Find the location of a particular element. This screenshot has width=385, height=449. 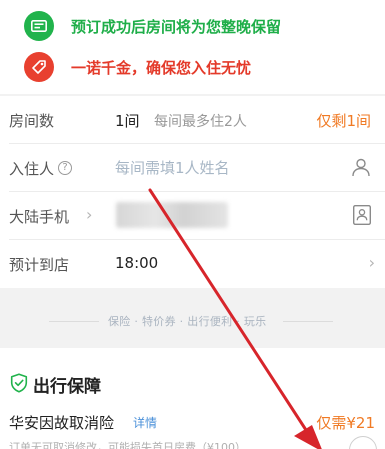

row-phone: 大陆手机 › is located at coordinates (192, 216).